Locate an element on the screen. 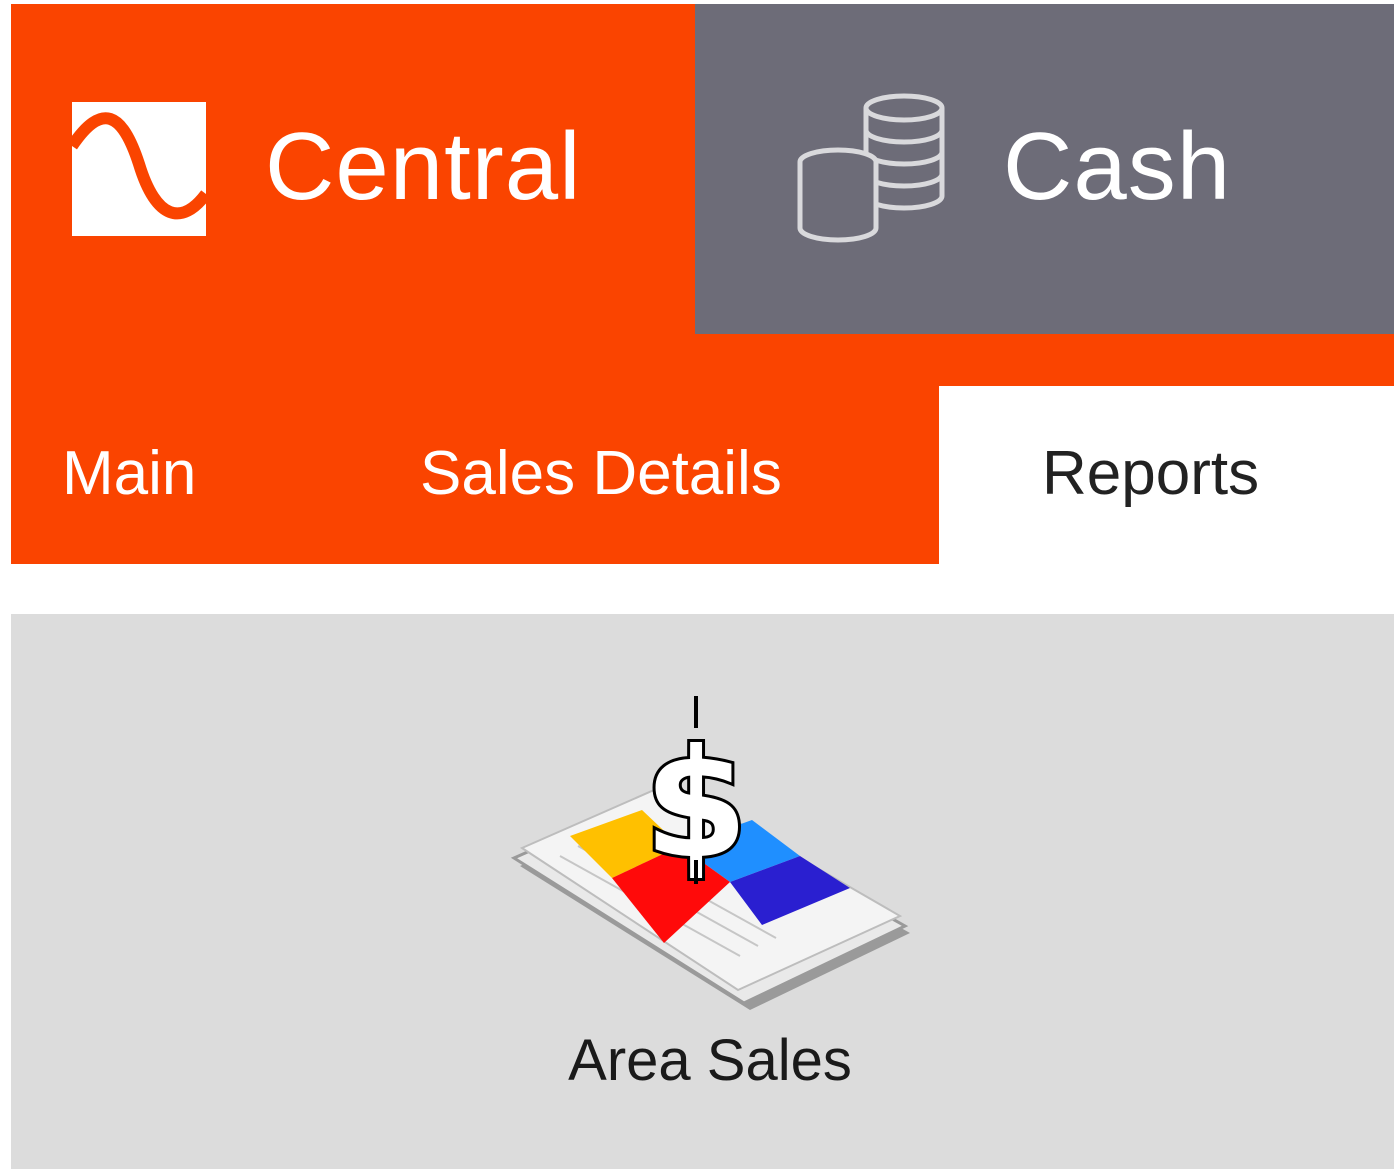 The width and height of the screenshot is (1399, 1169). central-logo-icon is located at coordinates (139, 169).